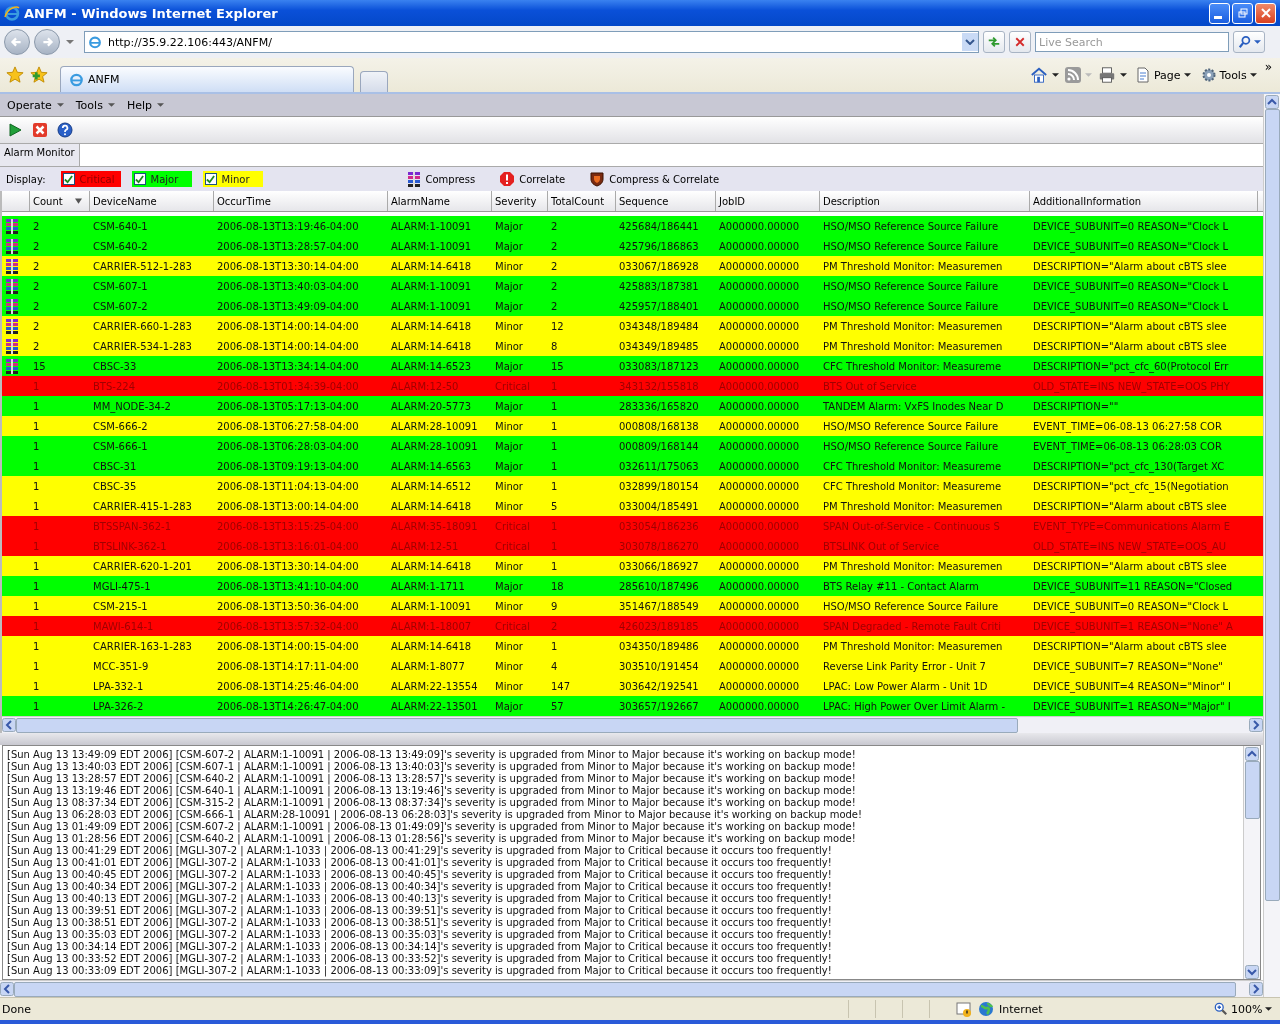 The height and width of the screenshot is (1024, 1280). What do you see at coordinates (15, 130) in the screenshot?
I see `play-icon` at bounding box center [15, 130].